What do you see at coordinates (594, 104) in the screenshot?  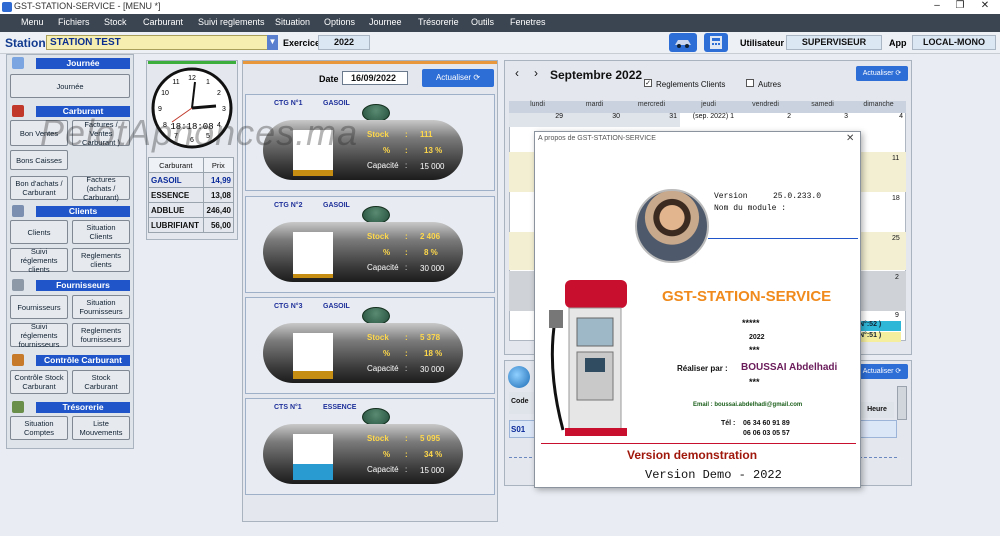 I see `day-tue: mardi` at bounding box center [594, 104].